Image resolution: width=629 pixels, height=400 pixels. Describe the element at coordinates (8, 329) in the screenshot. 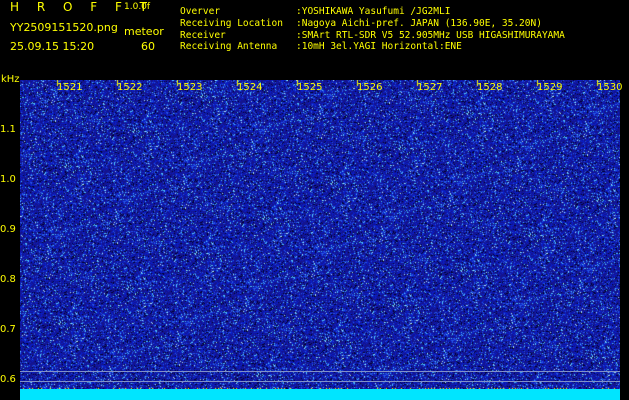

I see `y-tick-label: 0.7` at that location.